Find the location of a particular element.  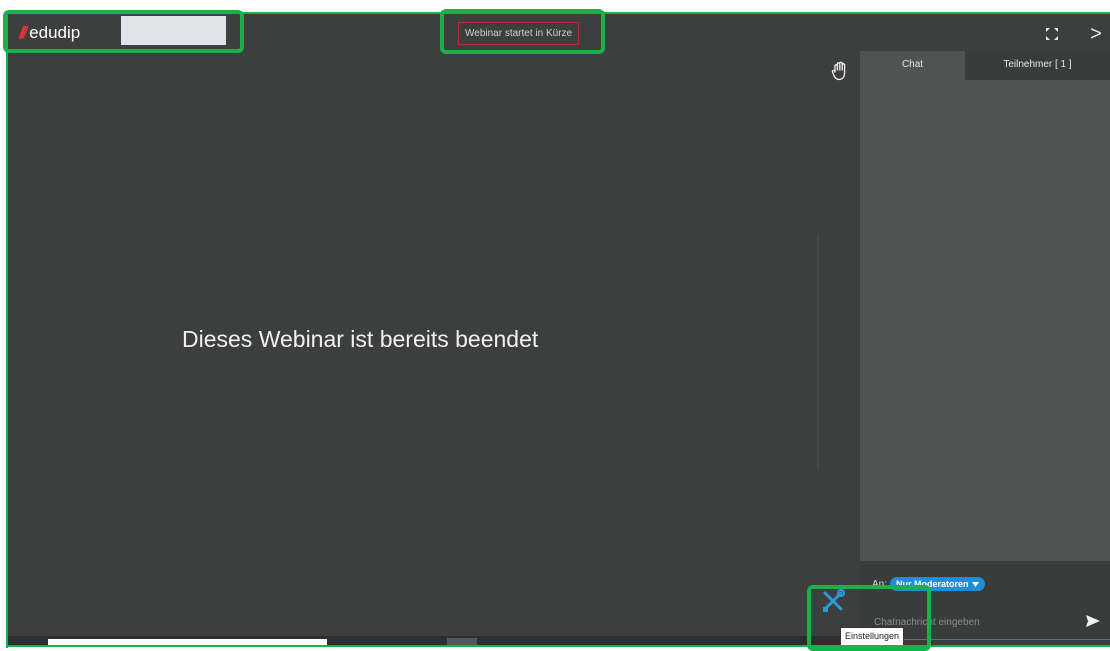

status-badge: Webinar startet in Kürze is located at coordinates (519, 33).